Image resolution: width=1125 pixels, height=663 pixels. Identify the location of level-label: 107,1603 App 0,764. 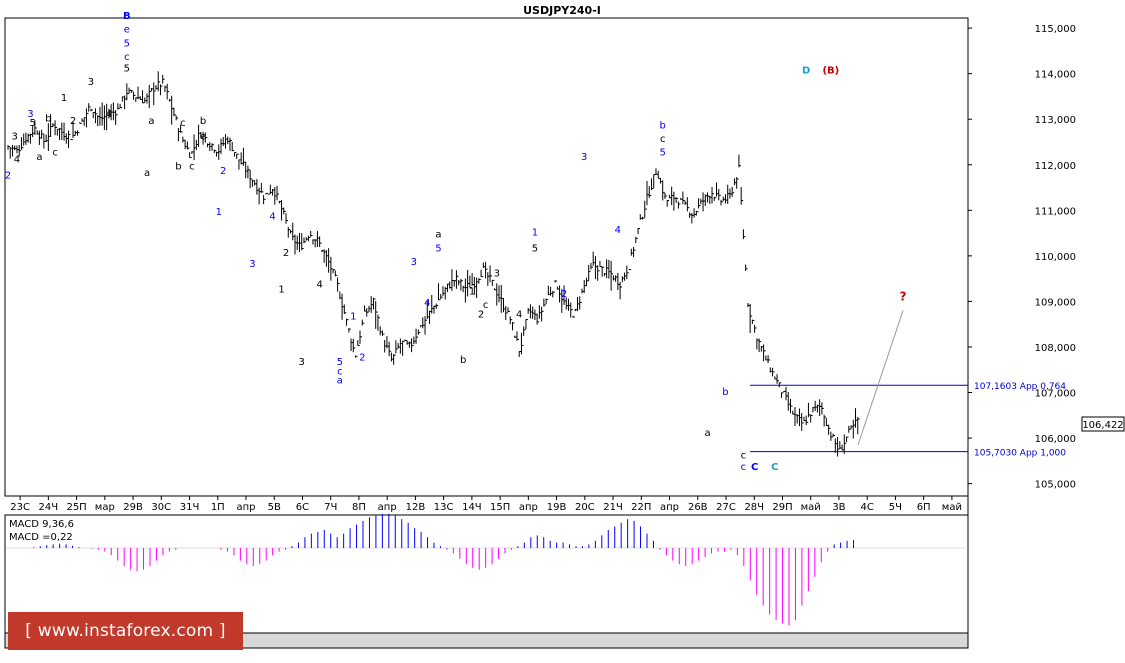
(1020, 387).